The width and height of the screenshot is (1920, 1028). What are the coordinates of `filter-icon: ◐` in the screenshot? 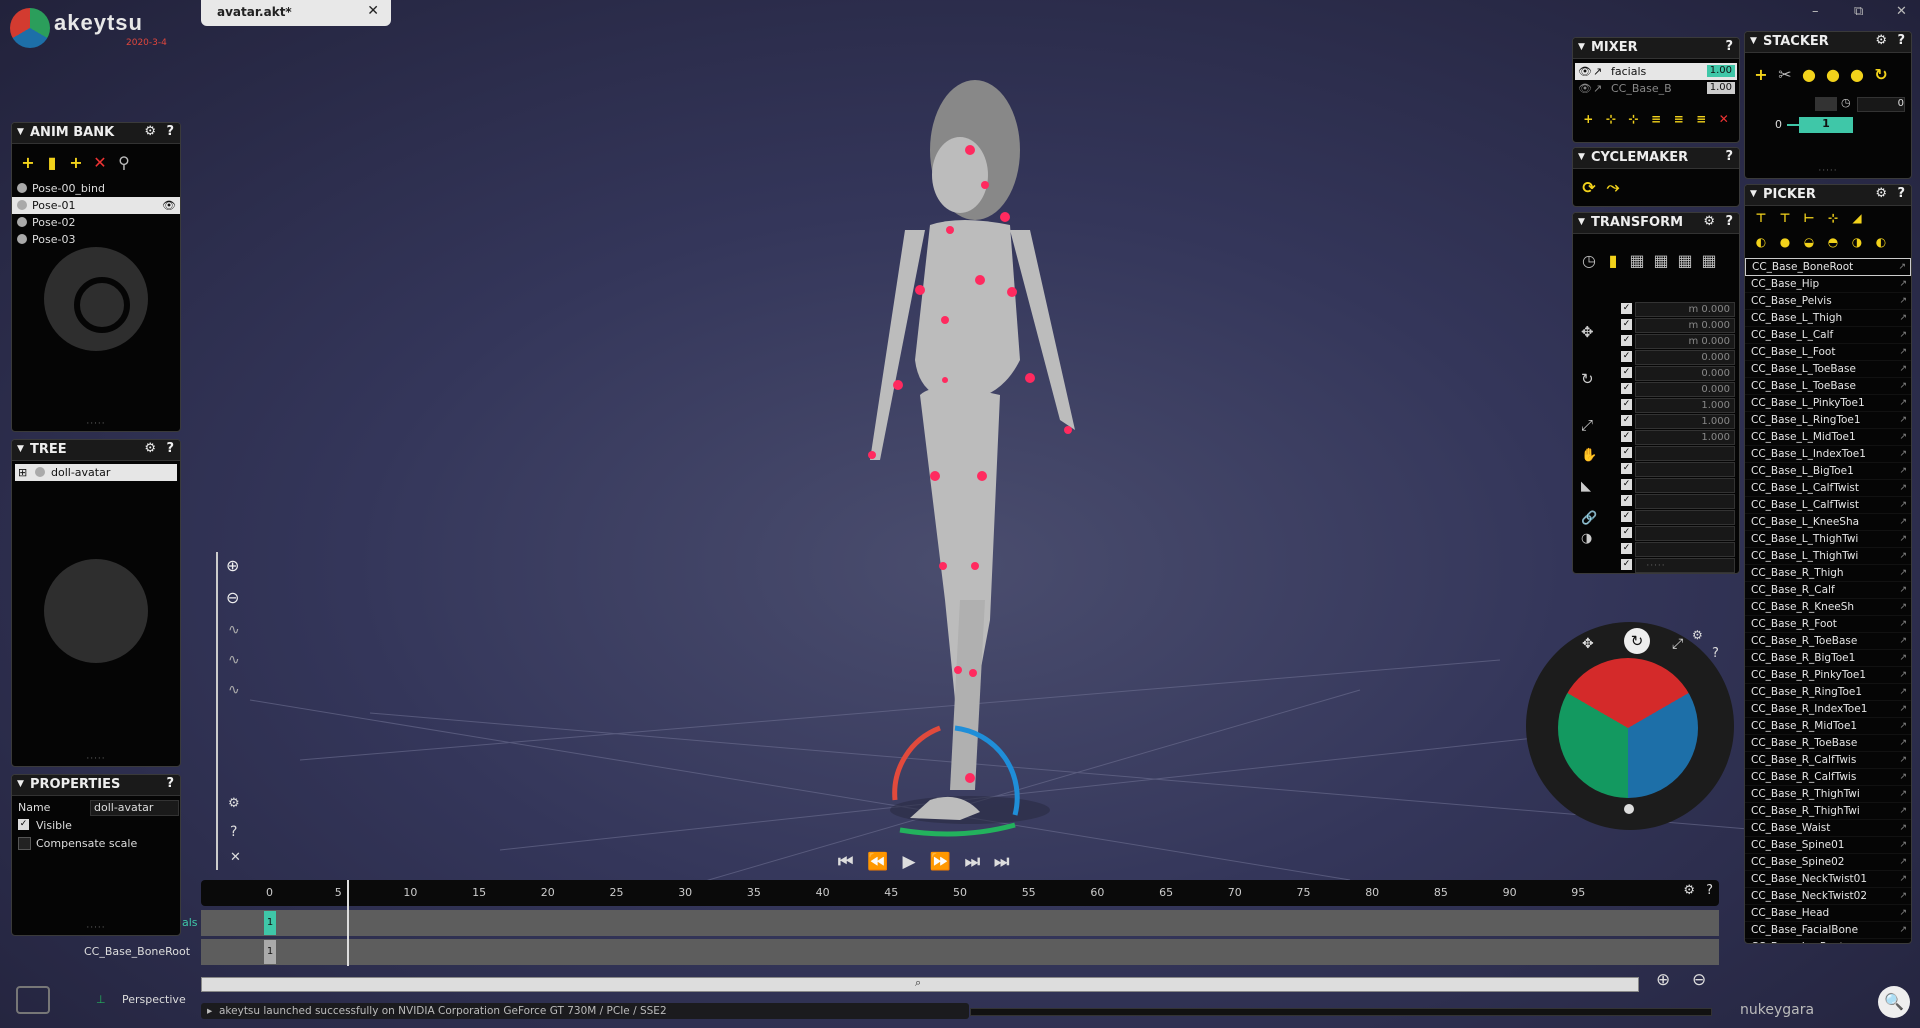 It's located at (1761, 242).